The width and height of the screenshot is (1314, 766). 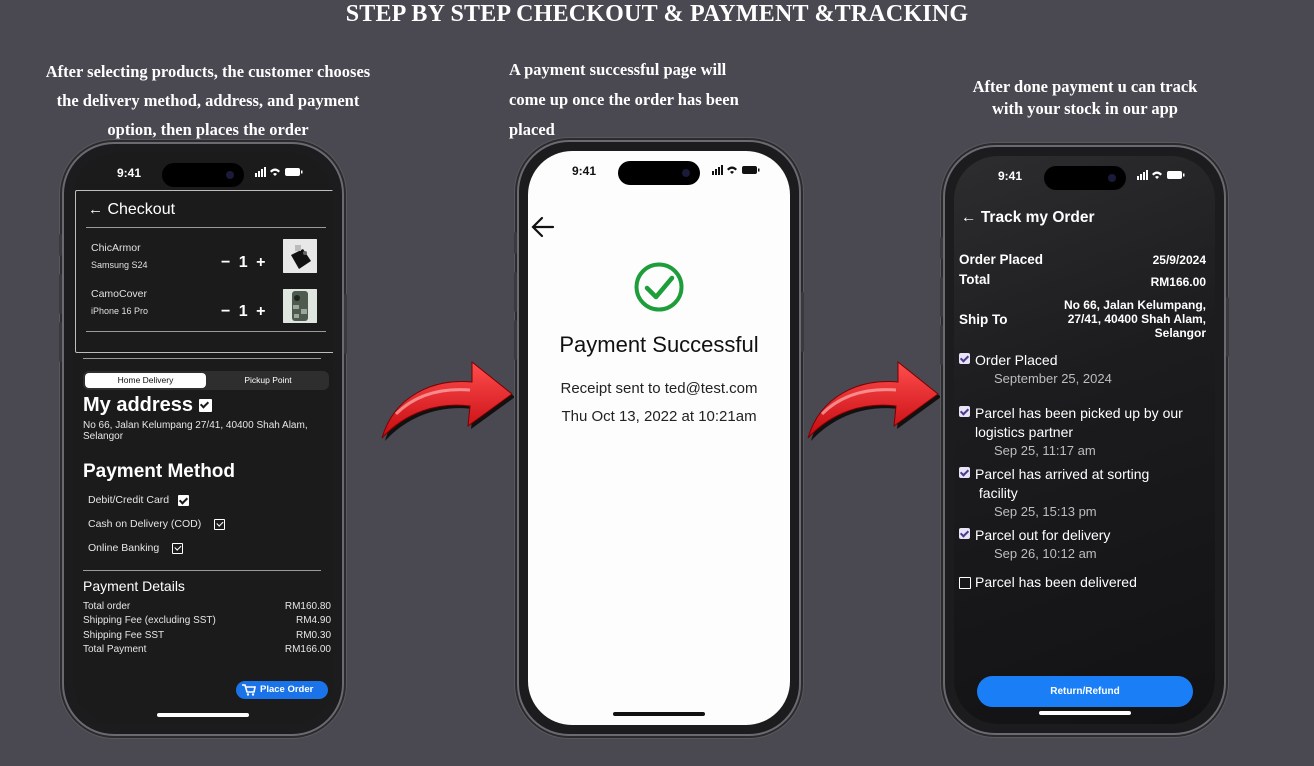 What do you see at coordinates (1179, 260) in the screenshot?
I see `order-placed-date: 25/9/2024` at bounding box center [1179, 260].